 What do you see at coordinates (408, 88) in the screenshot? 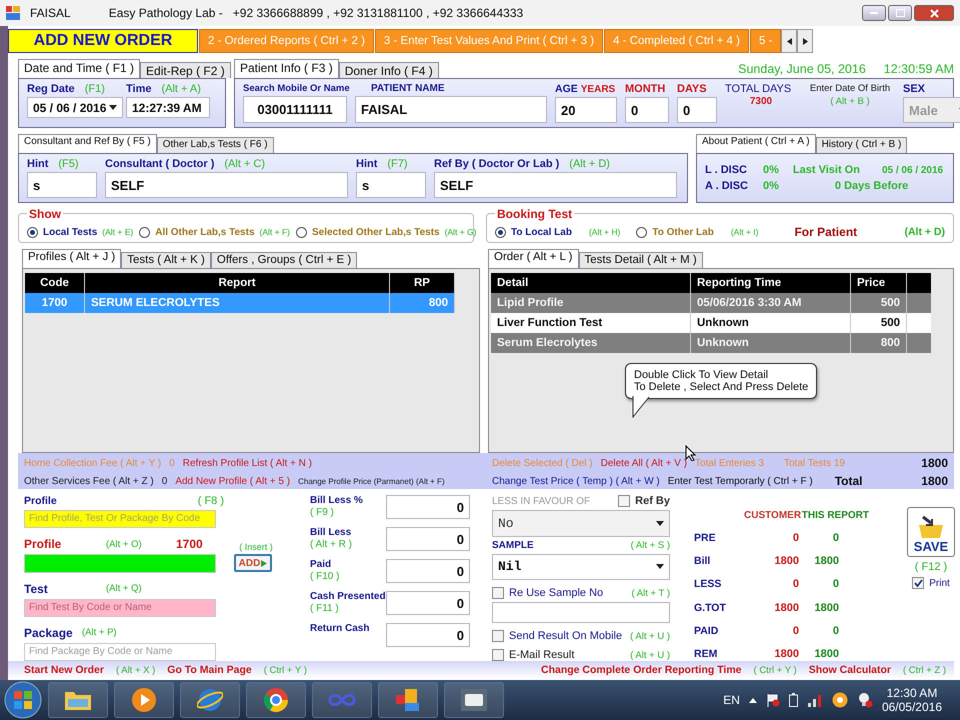
I see `field-label: PATIENT NAME` at bounding box center [408, 88].